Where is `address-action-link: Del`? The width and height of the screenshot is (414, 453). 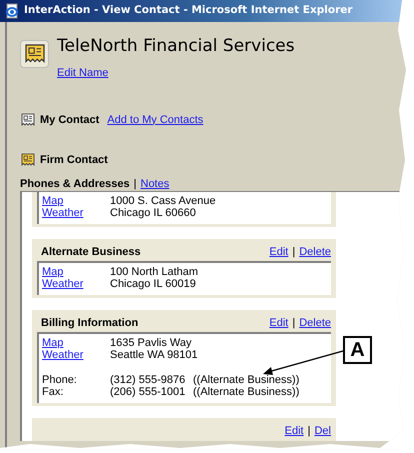 address-action-link: Del is located at coordinates (322, 431).